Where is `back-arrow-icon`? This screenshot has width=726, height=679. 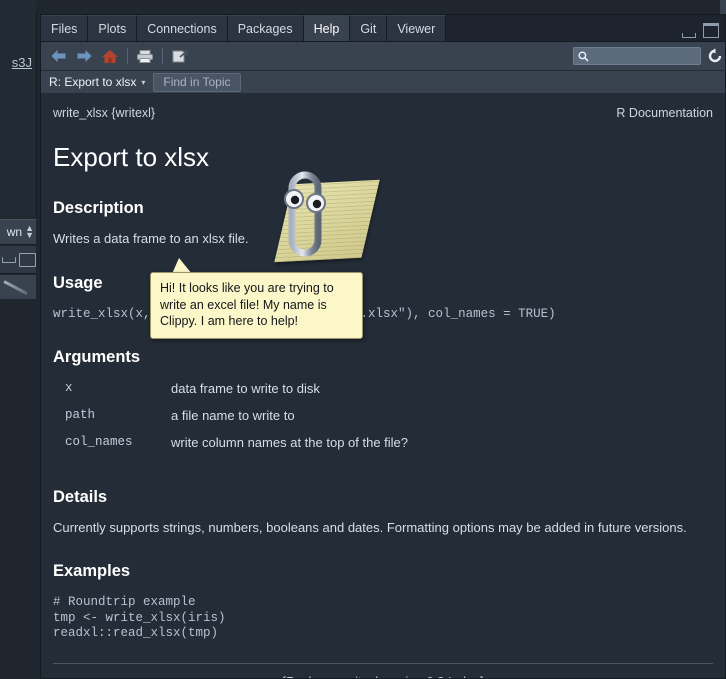
back-arrow-icon is located at coordinates (58, 56).